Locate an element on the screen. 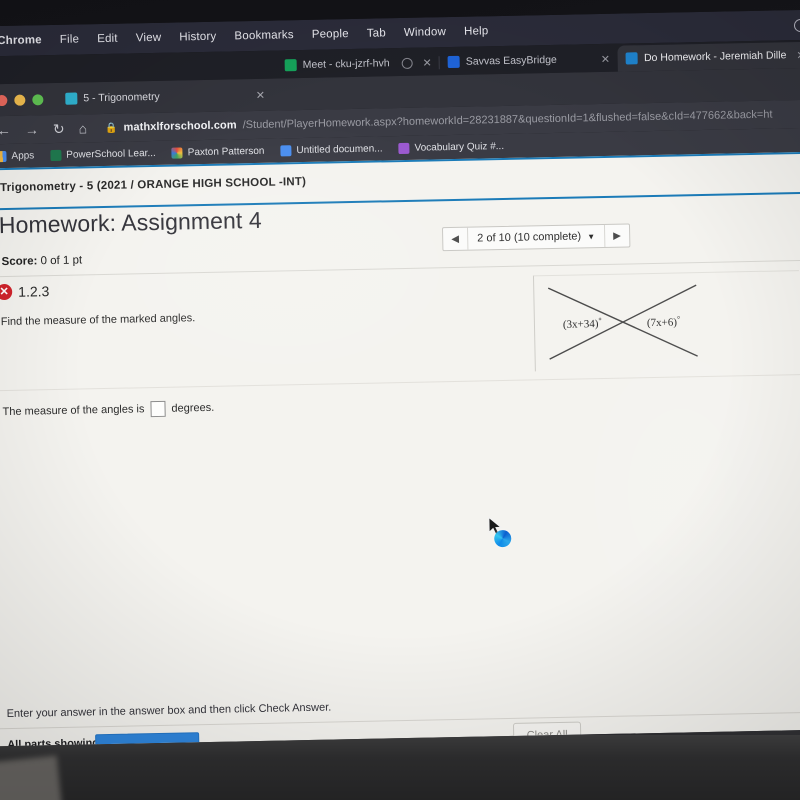 This screenshot has height=800, width=800. menu-bar-status-area is located at coordinates (796, 25).